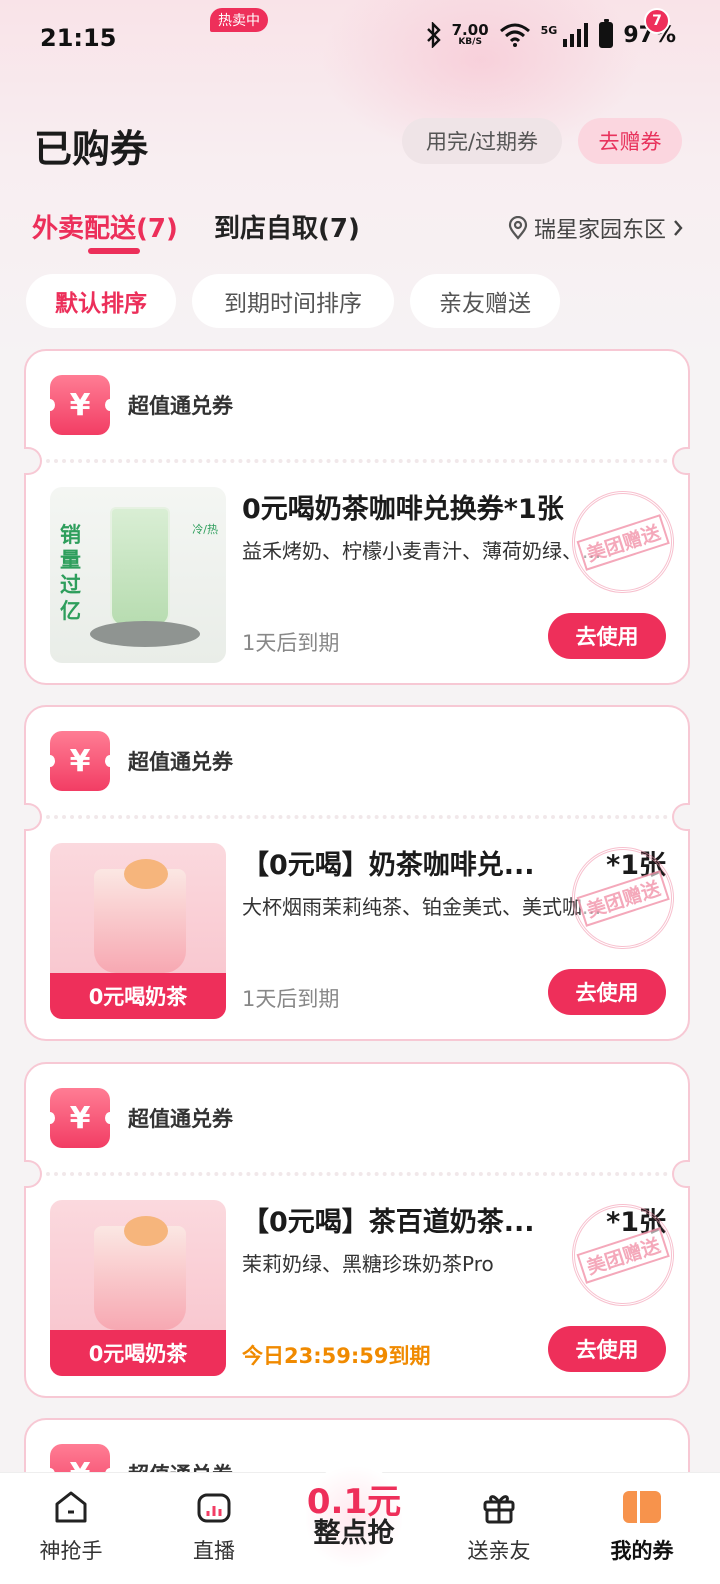 The width and height of the screenshot is (720, 1584). Describe the element at coordinates (287, 226) in the screenshot. I see `tab-pickup: 到店自取(7)` at that location.